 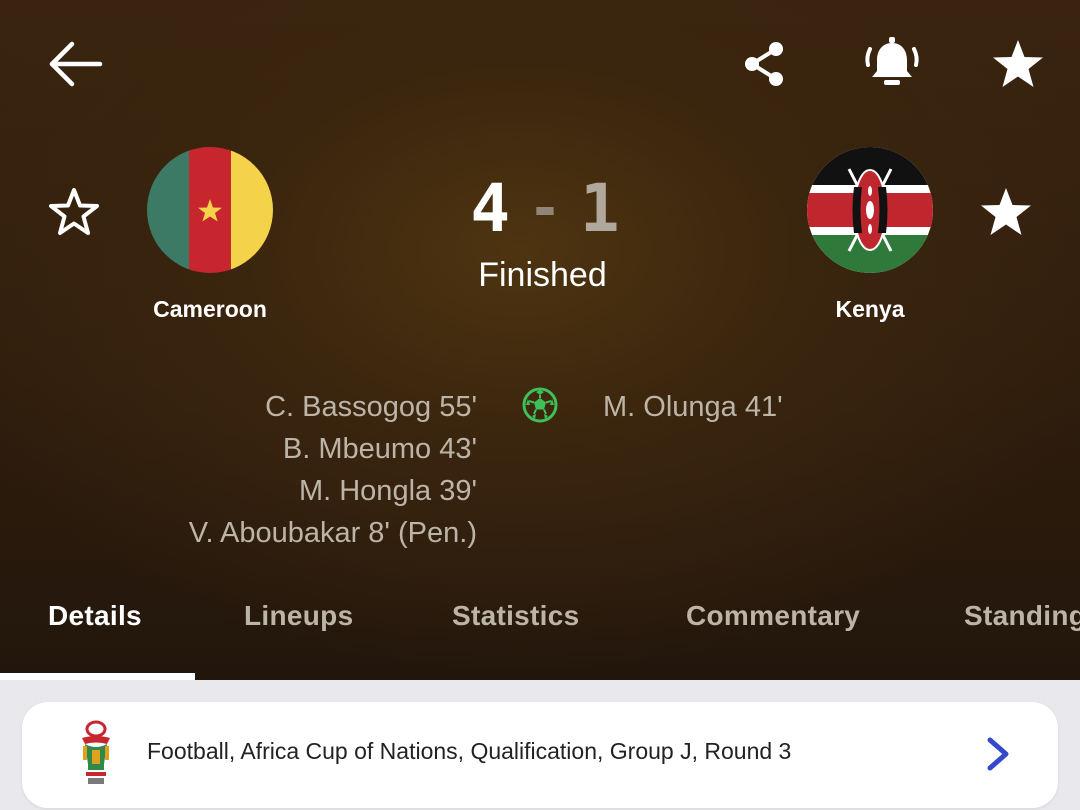 I want to click on active-tab-indicator, so click(x=97, y=676).